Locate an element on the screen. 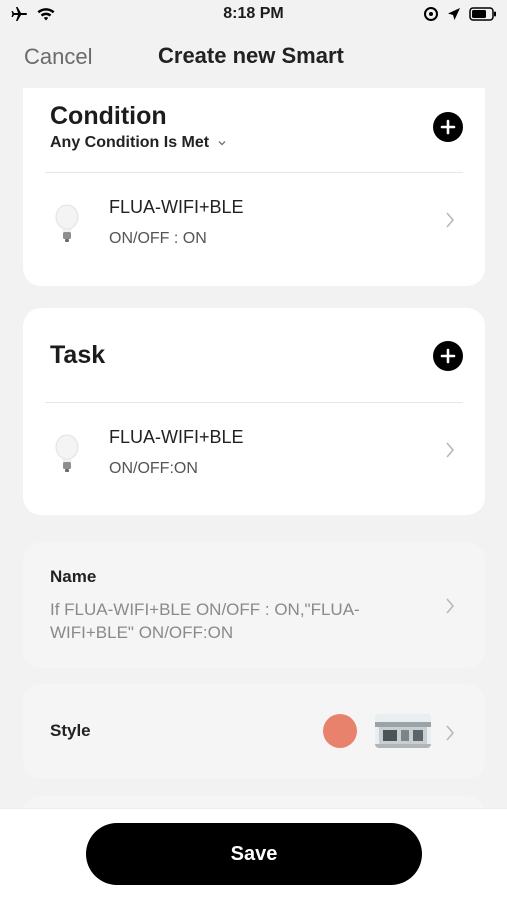 This screenshot has height=901, width=507. add-task-button is located at coordinates (448, 356).